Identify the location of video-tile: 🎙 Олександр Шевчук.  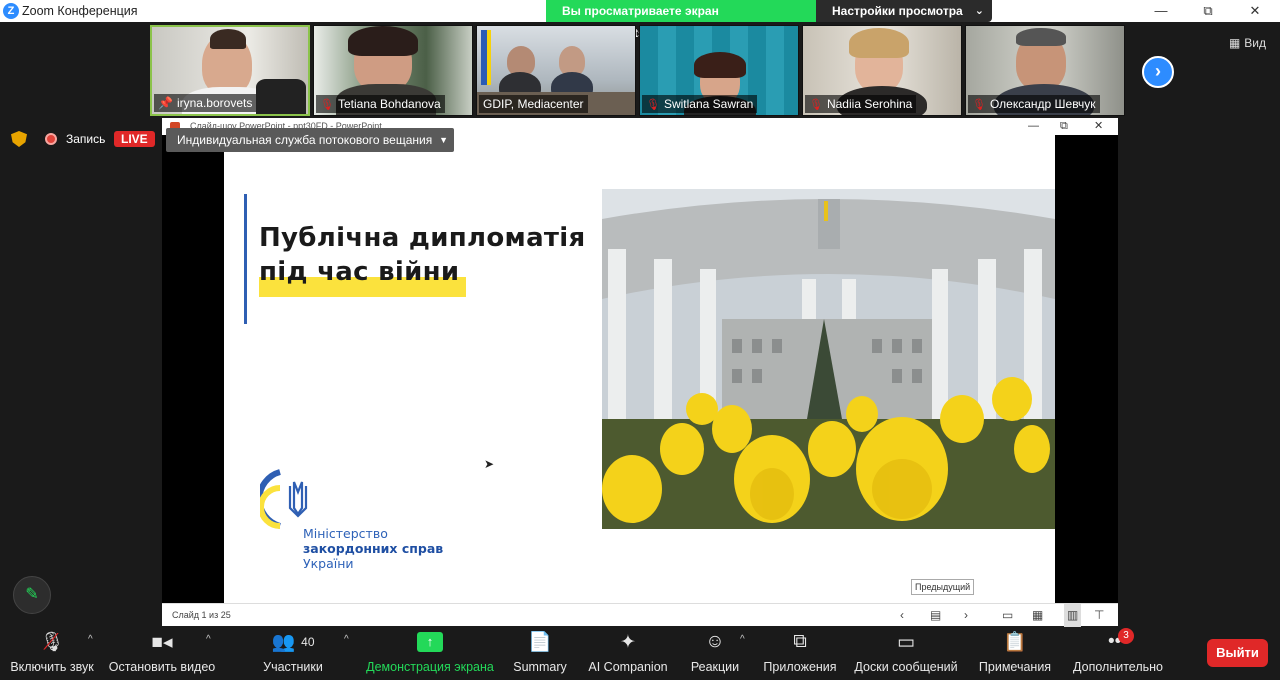
(1045, 70).